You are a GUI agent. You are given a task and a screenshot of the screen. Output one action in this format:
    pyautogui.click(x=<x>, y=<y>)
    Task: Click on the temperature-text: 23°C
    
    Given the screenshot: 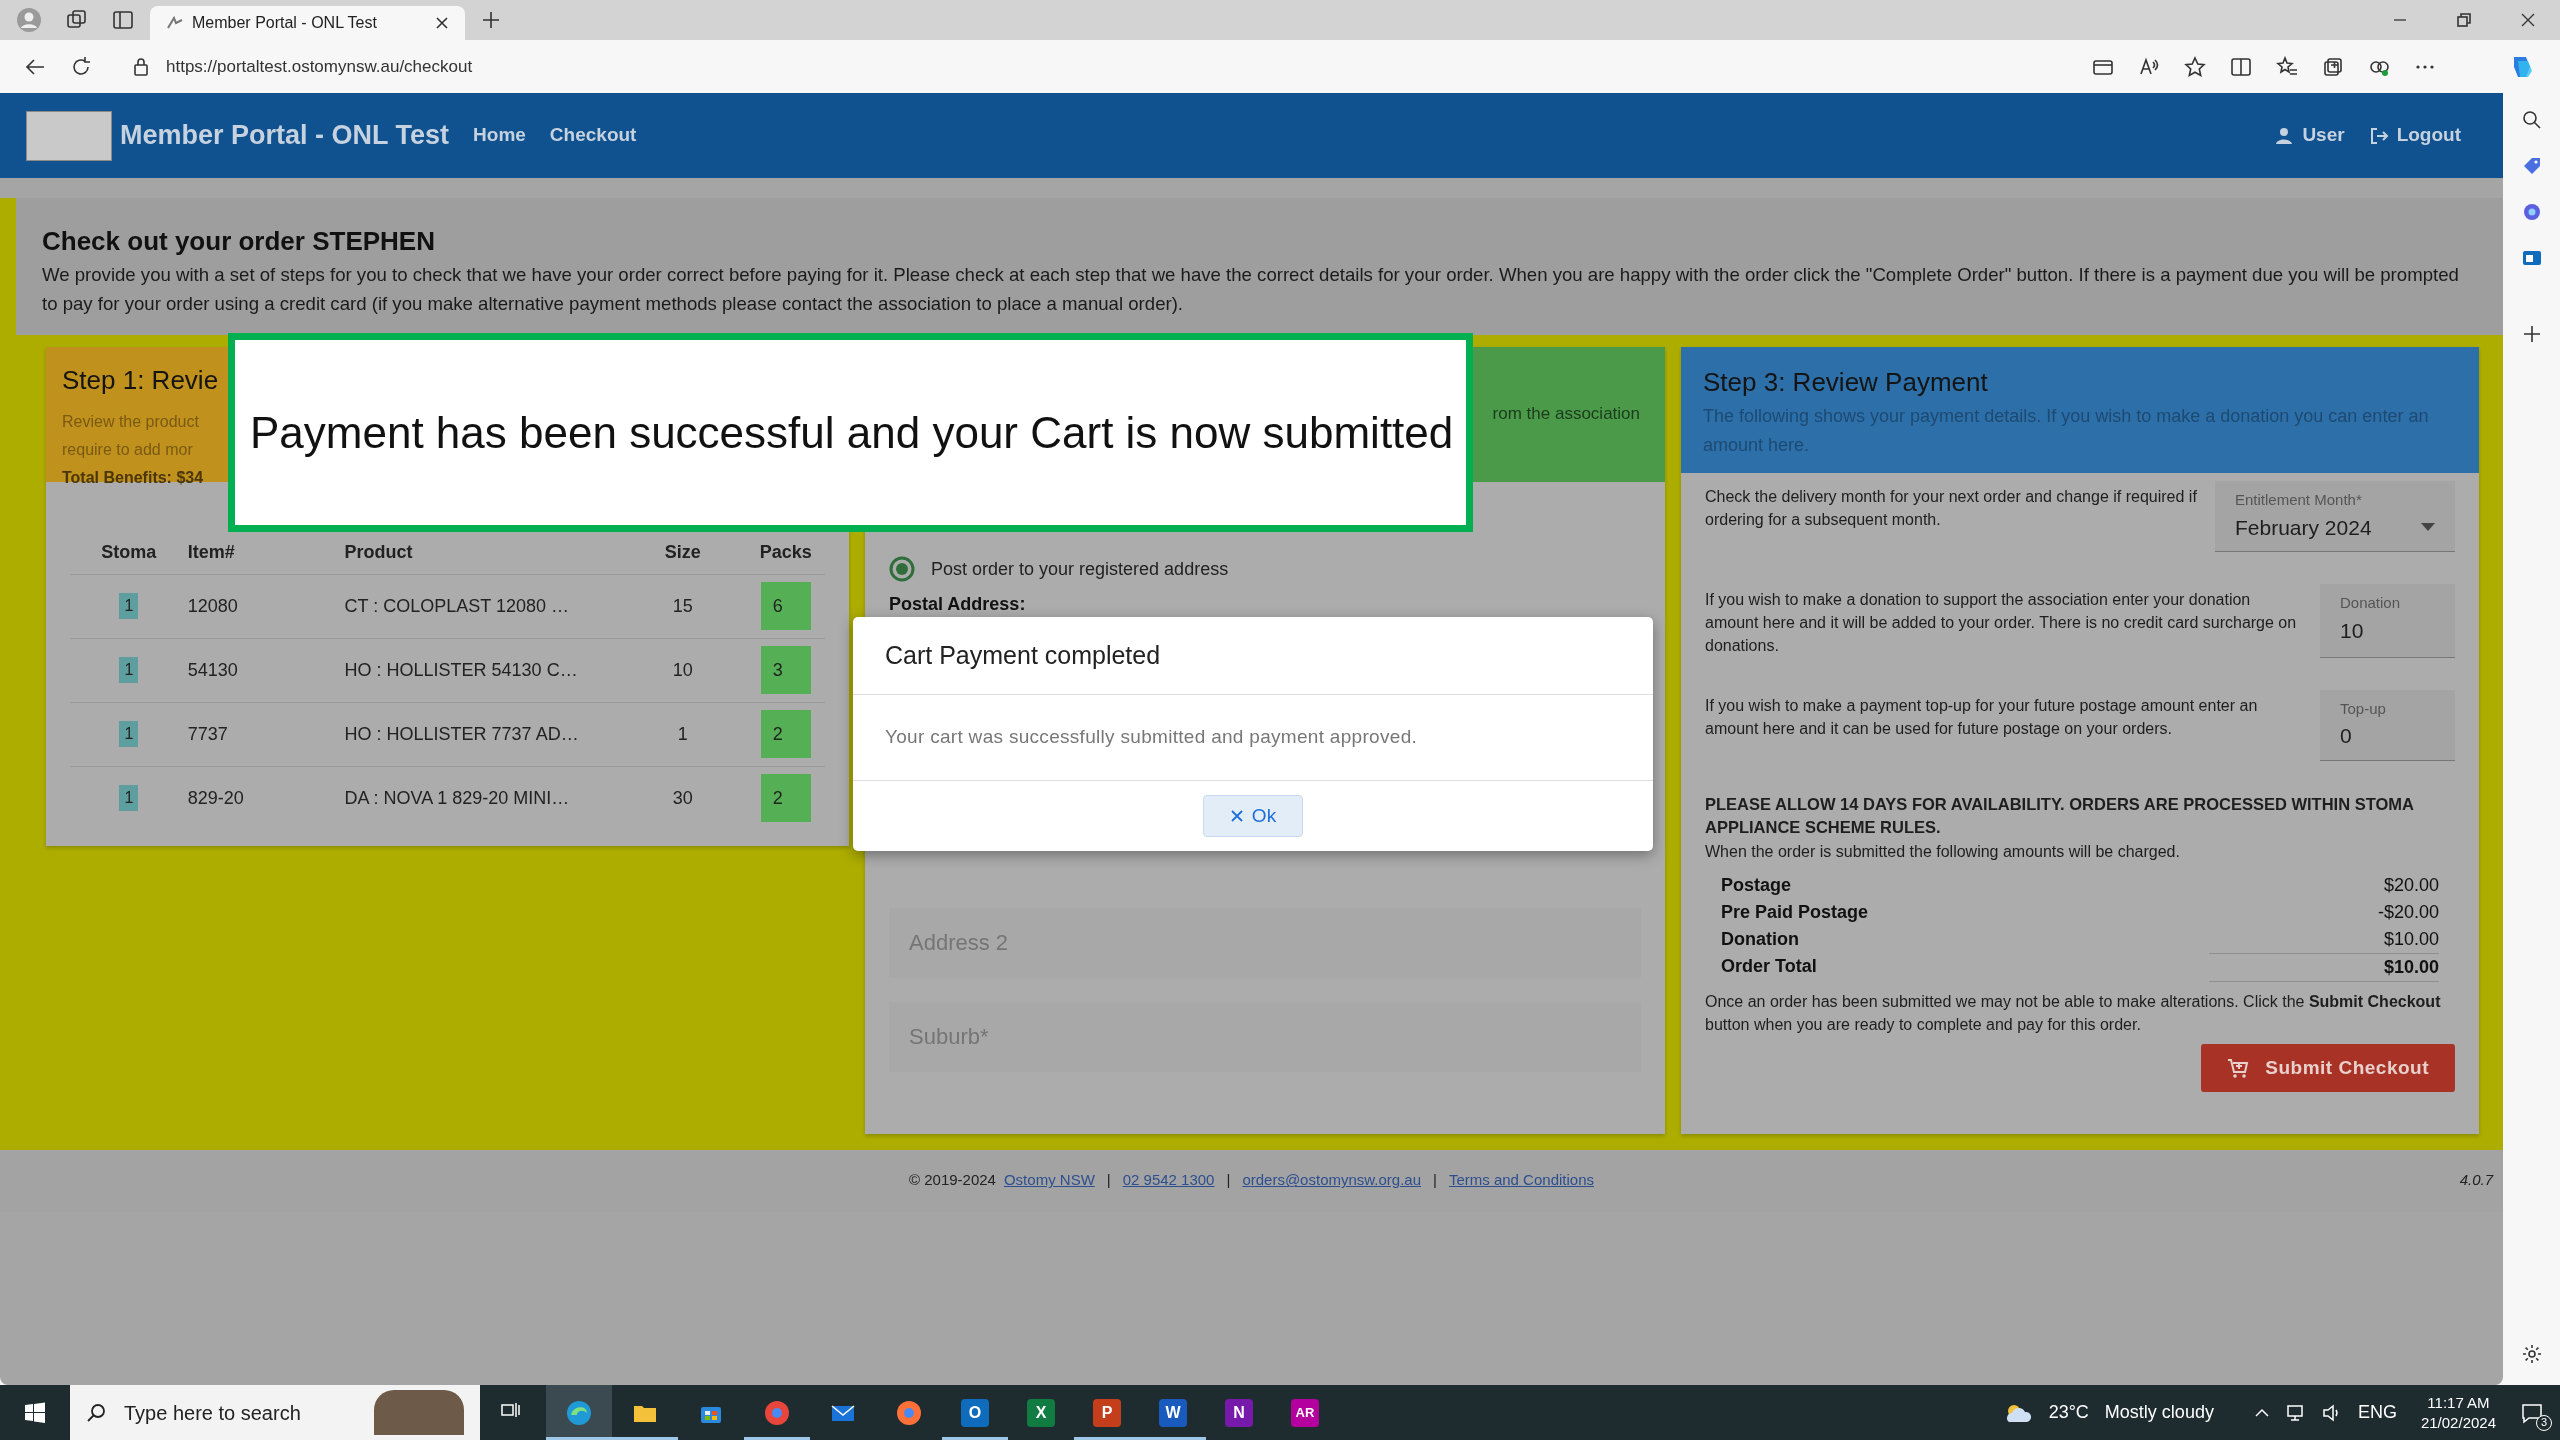 What is the action you would take?
    pyautogui.click(x=2068, y=1412)
    